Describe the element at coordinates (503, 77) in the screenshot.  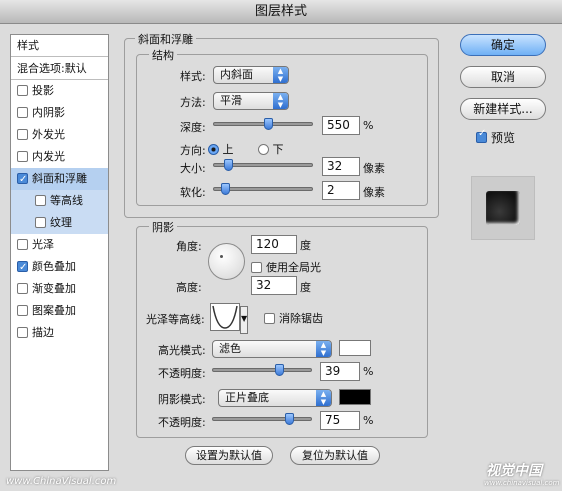
I see `cancel-button: 取消` at that location.